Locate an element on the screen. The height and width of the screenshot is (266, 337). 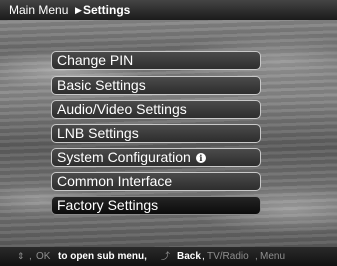
menu-item-factory-settings: Factory Settings is located at coordinates (156, 205).